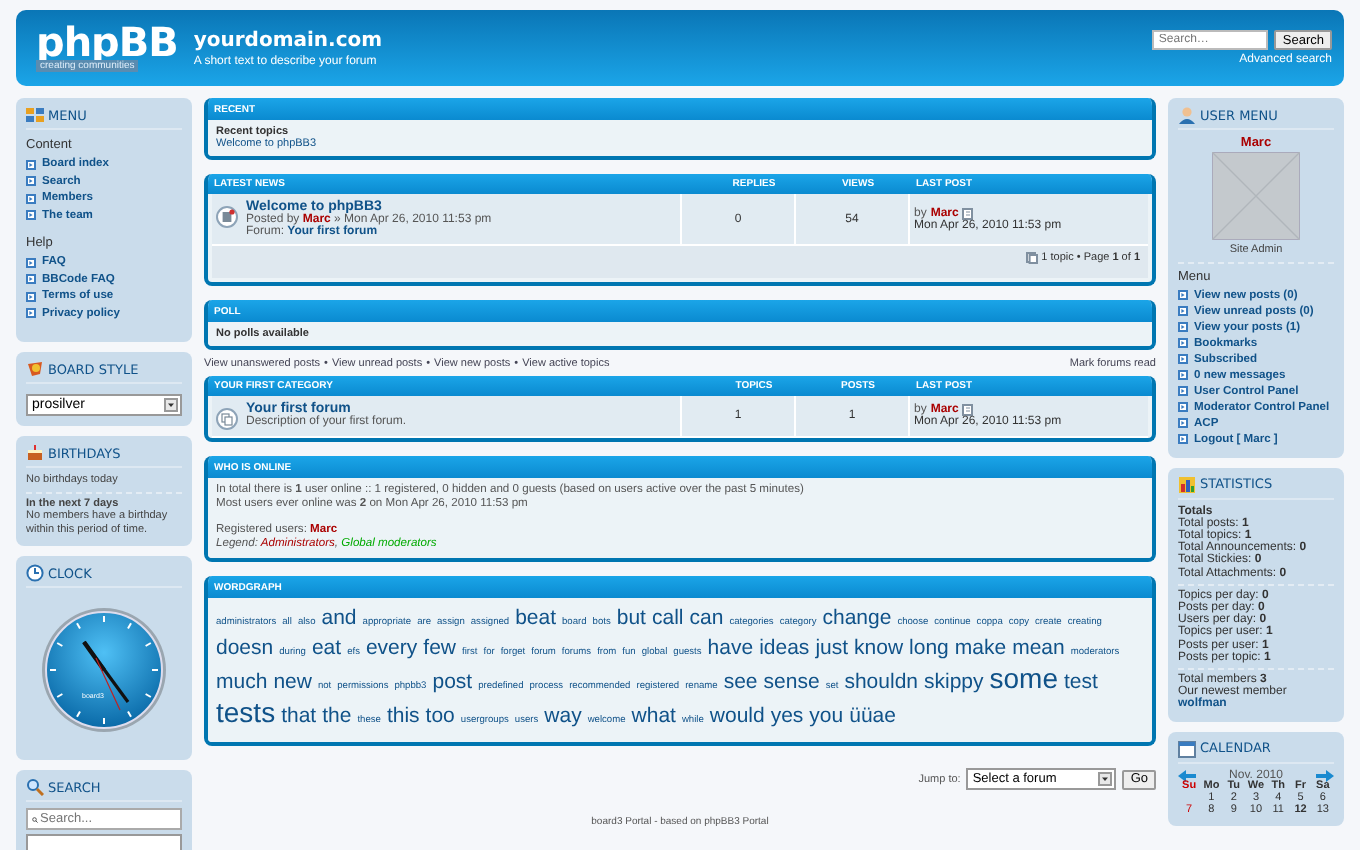  Describe the element at coordinates (954, 682) in the screenshot. I see `tag-link: skippy` at that location.